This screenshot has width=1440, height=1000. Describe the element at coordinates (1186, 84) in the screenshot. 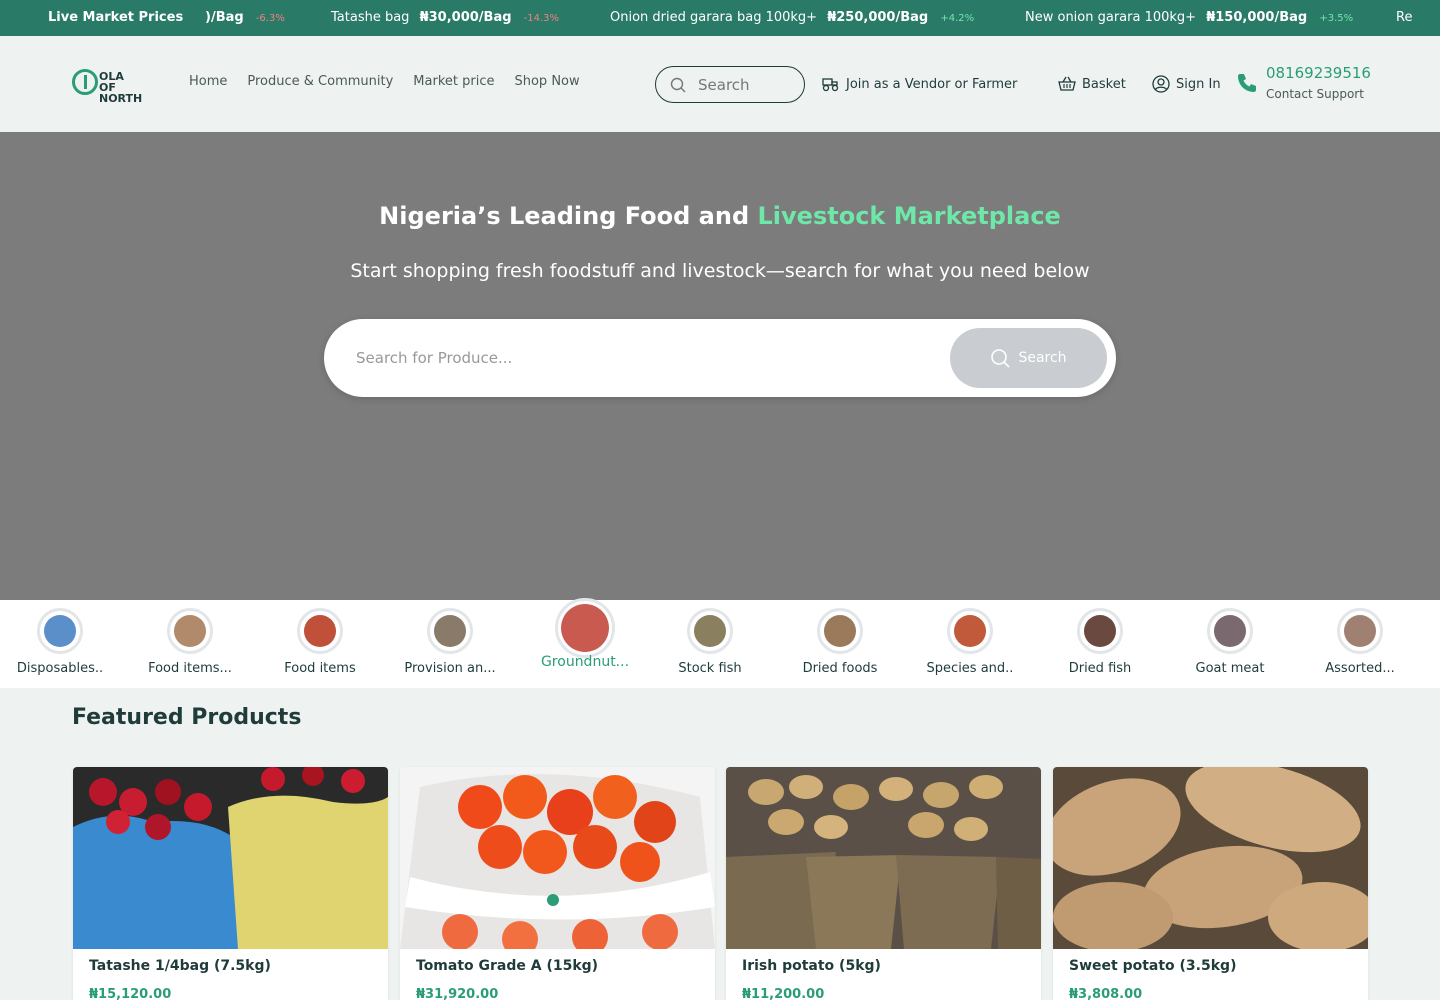

I see `sign-in-link: Sign In` at that location.